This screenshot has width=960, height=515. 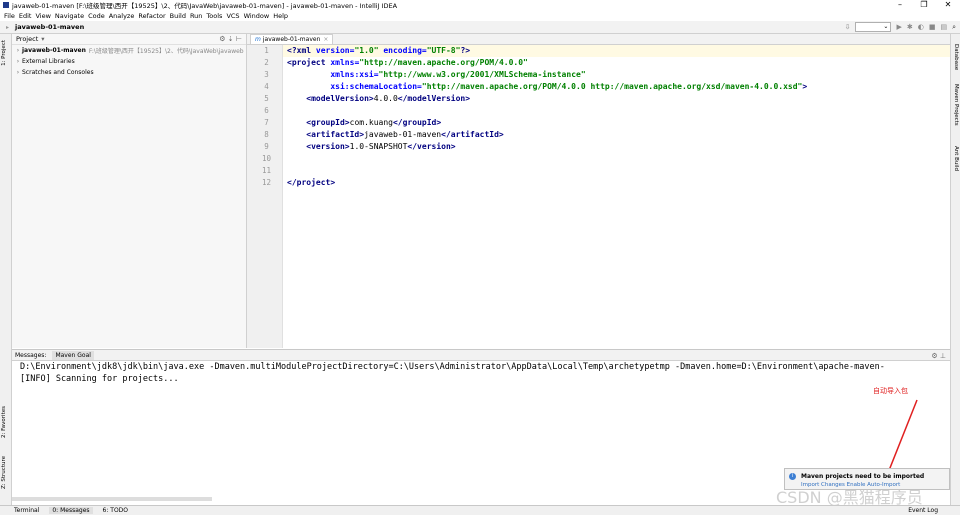 What do you see at coordinates (616, 51) in the screenshot?
I see `code-line-1: <?xml version="1.0" encoding="UTF-8"?>` at bounding box center [616, 51].